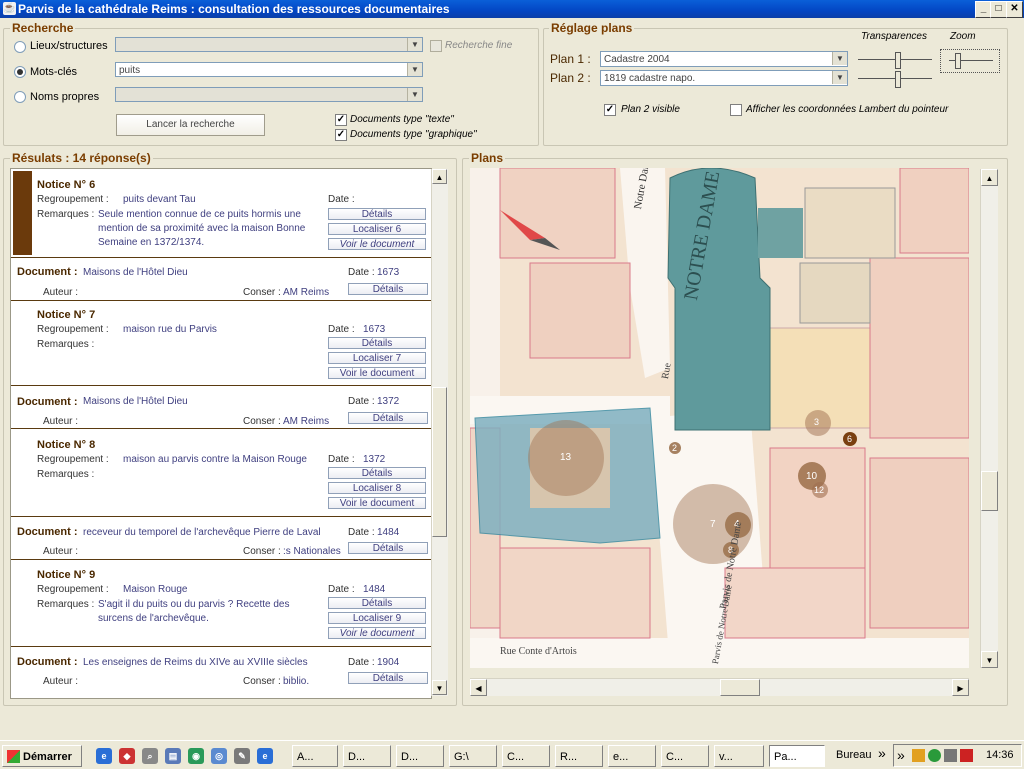 This screenshot has width=1024, height=769. What do you see at coordinates (377, 358) in the screenshot?
I see `localiser-button: Localiser 7` at bounding box center [377, 358].